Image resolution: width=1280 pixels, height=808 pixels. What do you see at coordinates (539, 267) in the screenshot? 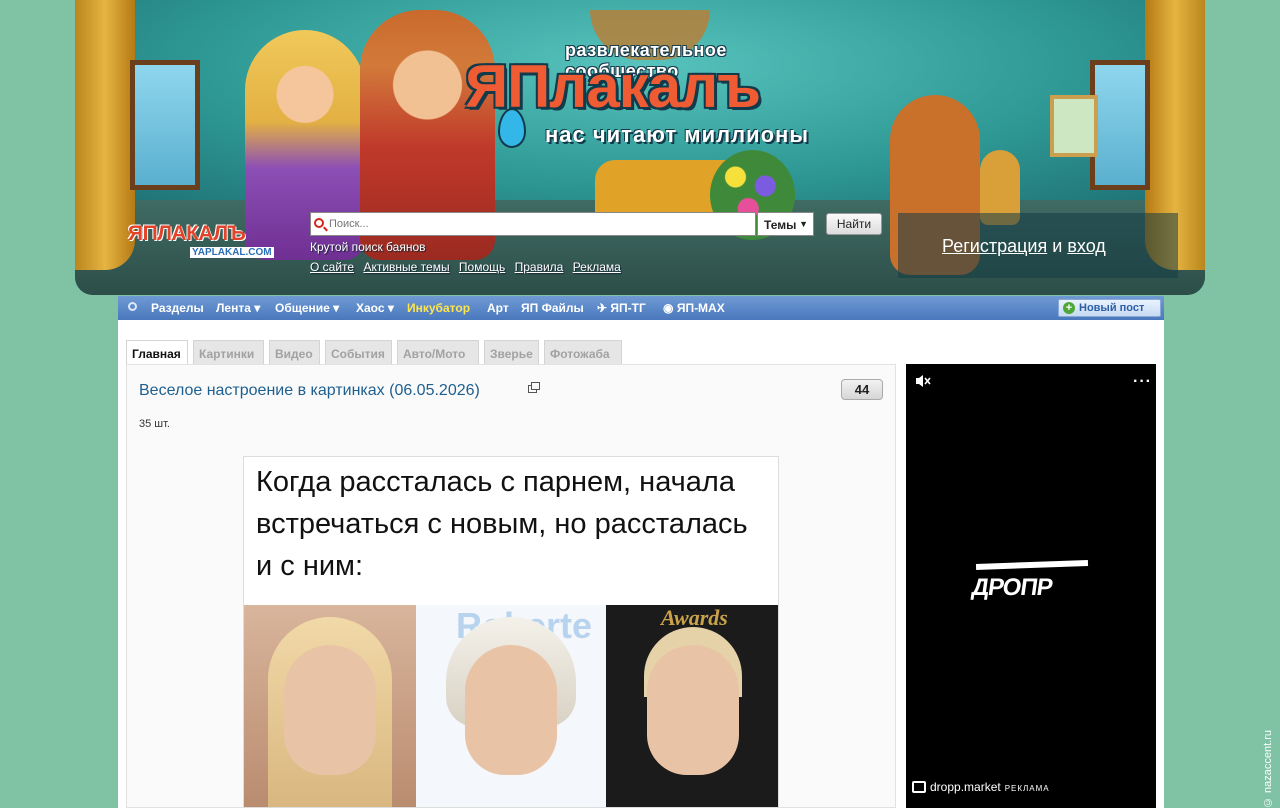
I see `link-rules: Правила` at bounding box center [539, 267].